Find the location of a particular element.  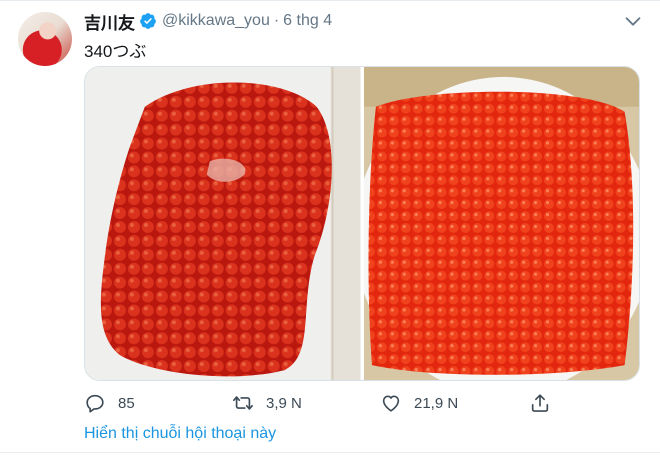

reply-count: 85 is located at coordinates (126, 403).